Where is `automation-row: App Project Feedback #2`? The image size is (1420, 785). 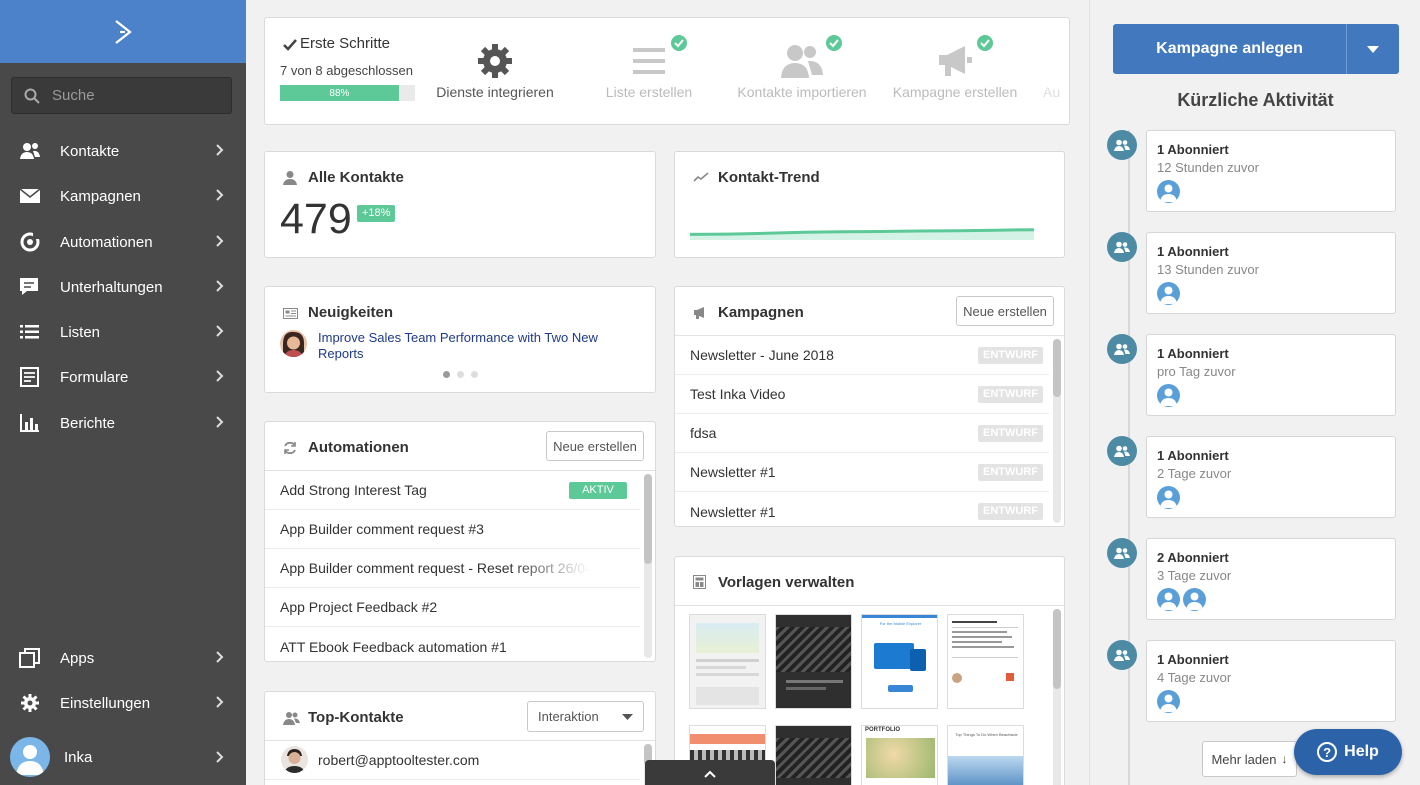
automation-row: App Project Feedback #2 is located at coordinates (452, 607).